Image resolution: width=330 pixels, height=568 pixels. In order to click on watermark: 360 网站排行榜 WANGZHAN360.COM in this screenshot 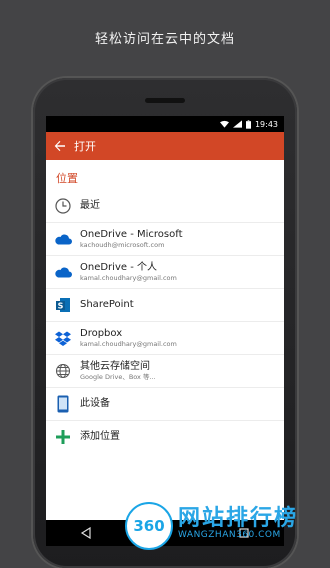, I will do `click(224, 524)`.